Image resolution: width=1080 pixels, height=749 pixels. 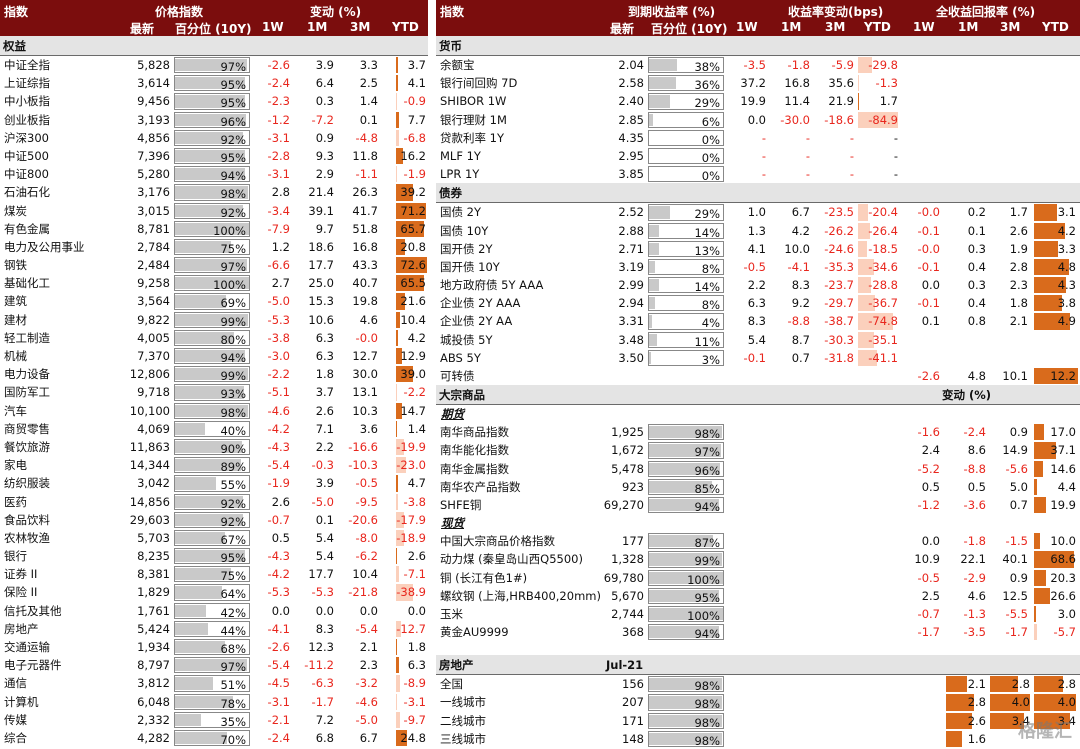 What do you see at coordinates (686, 285) in the screenshot?
I see `percentile-bar: 14%` at bounding box center [686, 285].